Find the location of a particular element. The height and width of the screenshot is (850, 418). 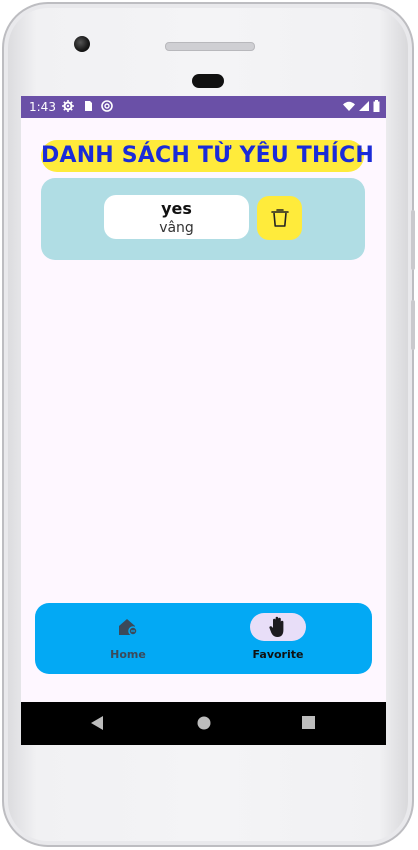

hand-icon is located at coordinates (276, 626).